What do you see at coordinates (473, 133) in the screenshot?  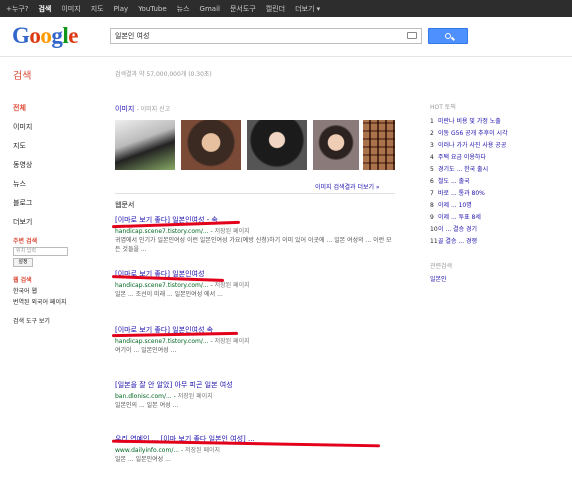 I see `hot-topic-label: 이동 G56 공개 추후이 시각` at bounding box center [473, 133].